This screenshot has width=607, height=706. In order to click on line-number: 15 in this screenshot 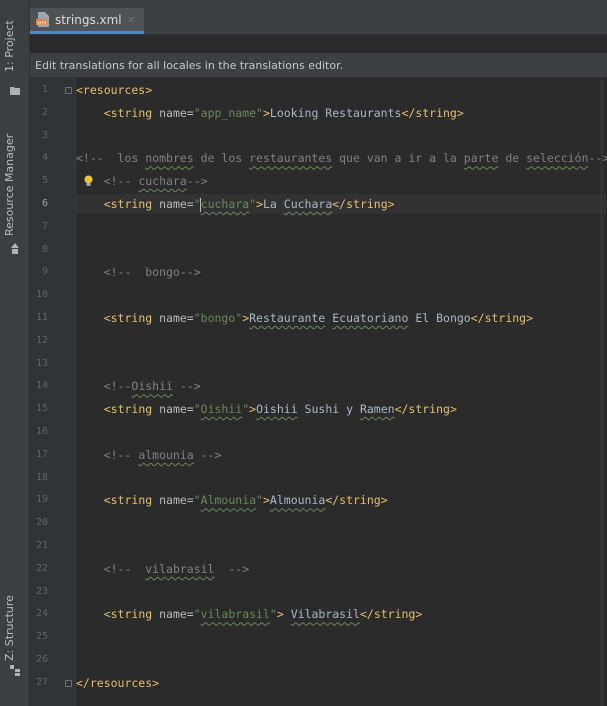, I will do `click(41, 409)`.